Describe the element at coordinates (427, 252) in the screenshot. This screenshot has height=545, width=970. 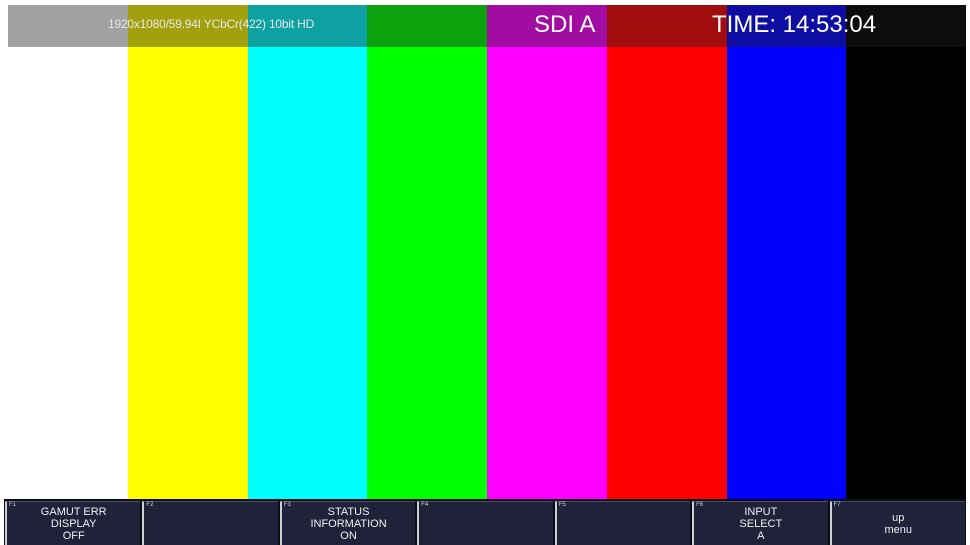
I see `color-bar-green` at that location.